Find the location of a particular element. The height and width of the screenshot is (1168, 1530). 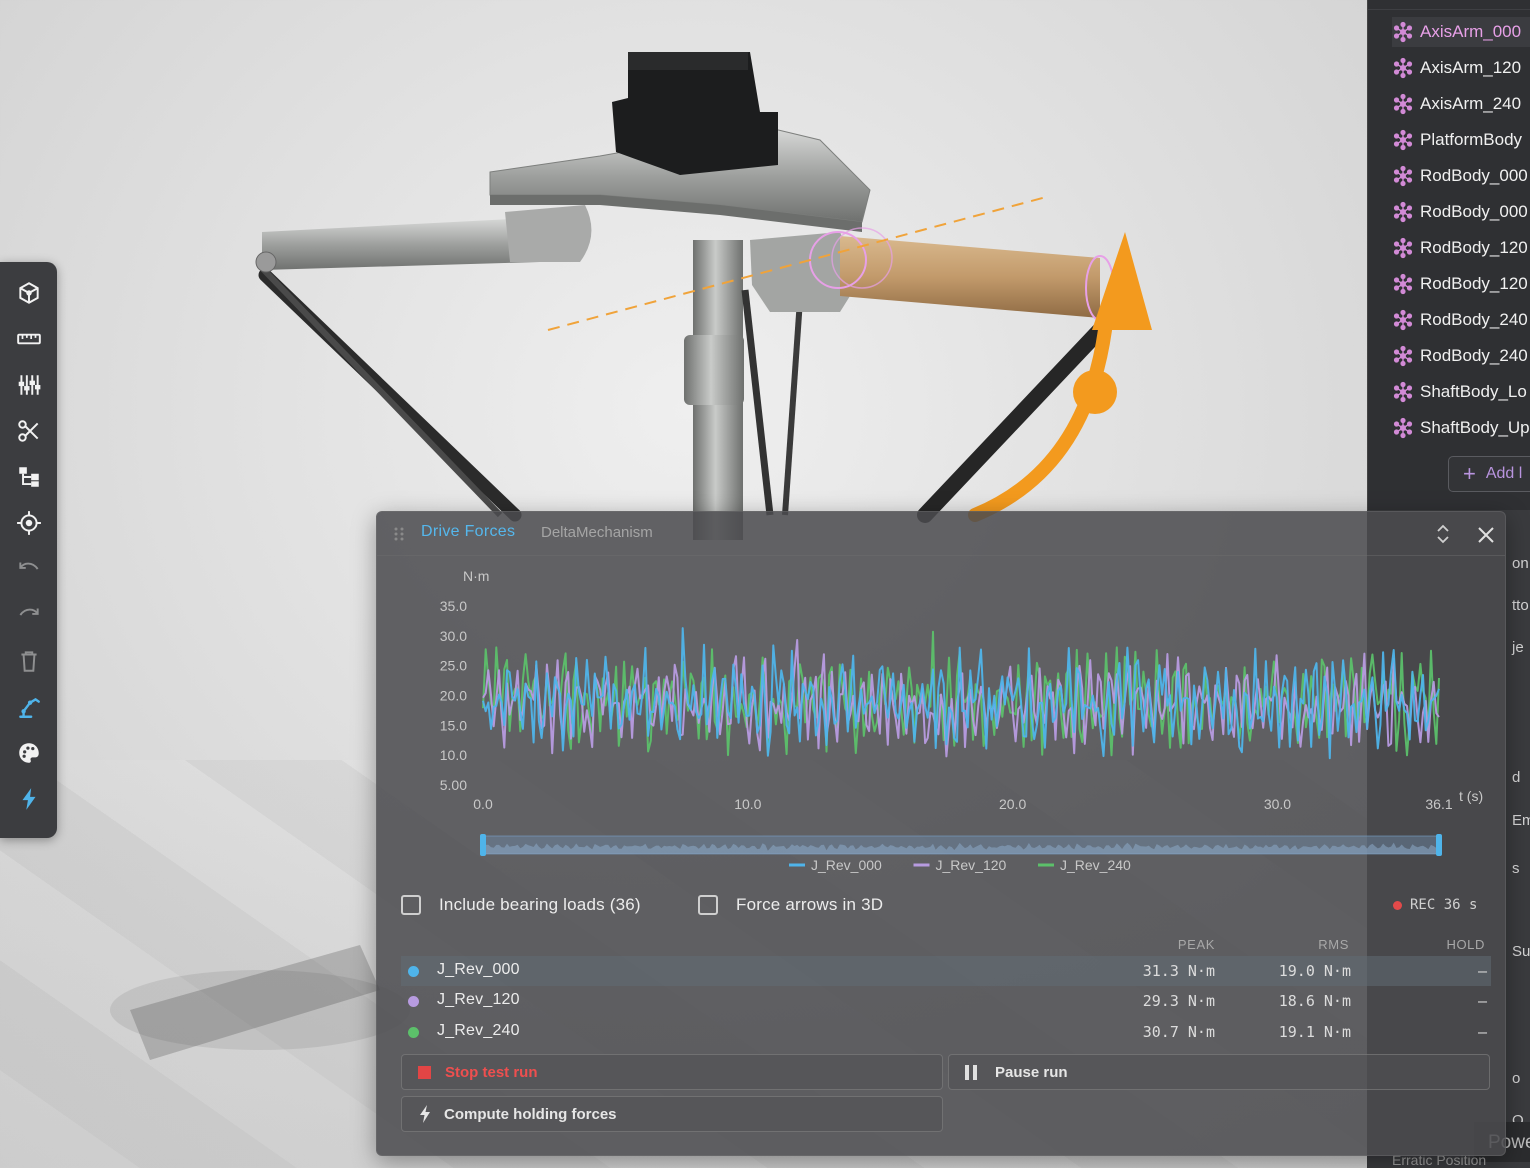

add-body-label: Add l is located at coordinates (1504, 473).